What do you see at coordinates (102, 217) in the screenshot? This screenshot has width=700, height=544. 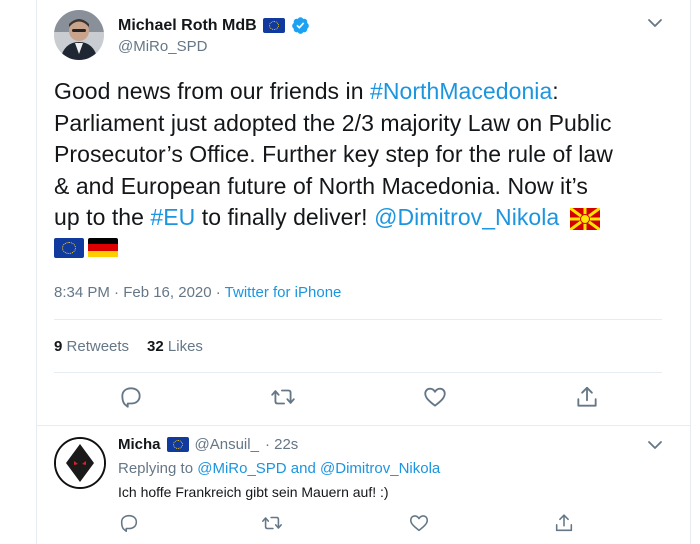 I see `tweet-text-segment: up to the` at bounding box center [102, 217].